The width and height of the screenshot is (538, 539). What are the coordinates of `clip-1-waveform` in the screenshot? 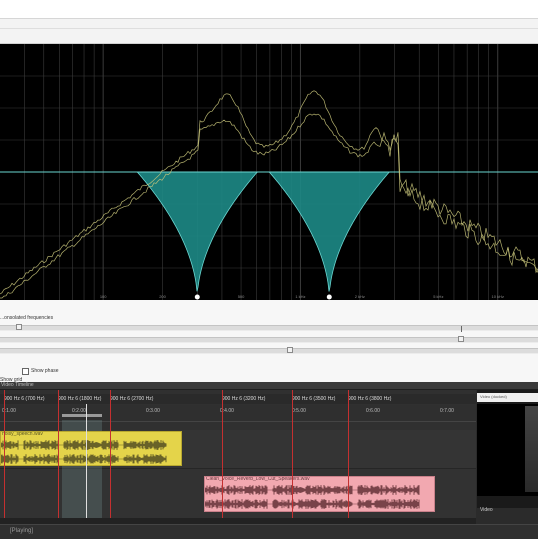 It's located at (84, 452).